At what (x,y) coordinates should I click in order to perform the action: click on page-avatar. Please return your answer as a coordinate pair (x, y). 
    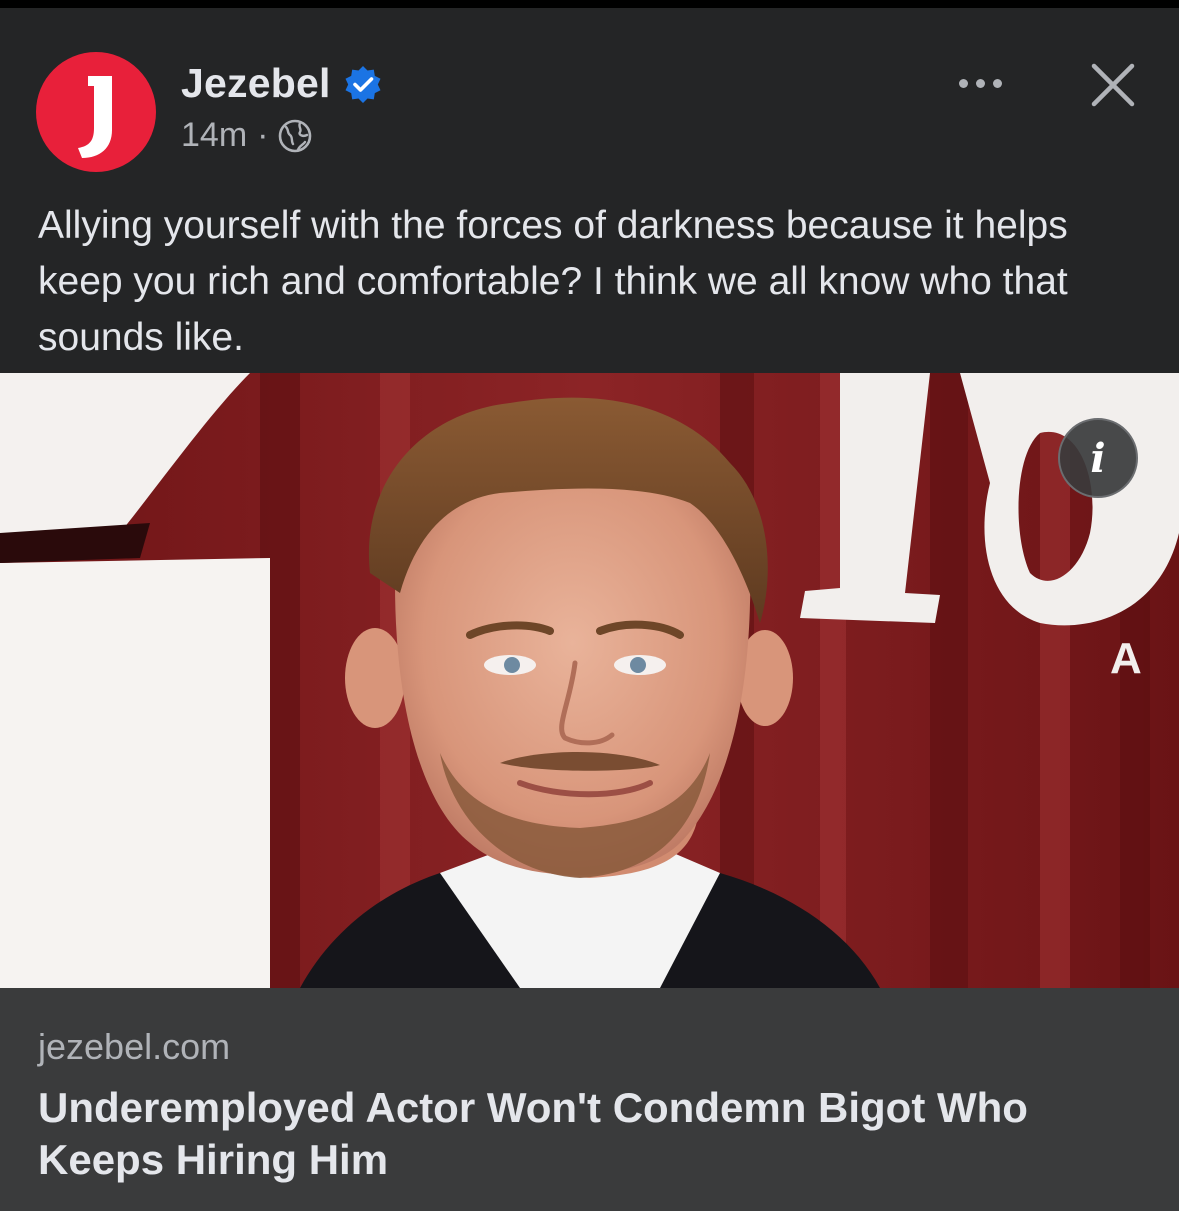
    Looking at the image, I should click on (96, 112).